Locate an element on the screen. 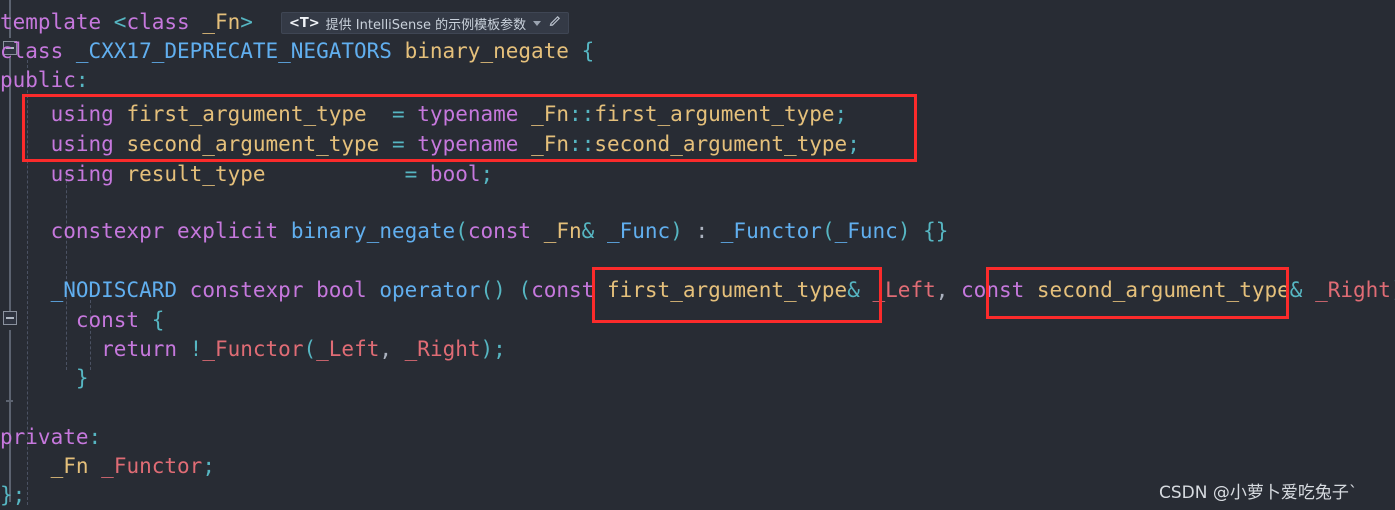  code-token: class is located at coordinates (38, 51).